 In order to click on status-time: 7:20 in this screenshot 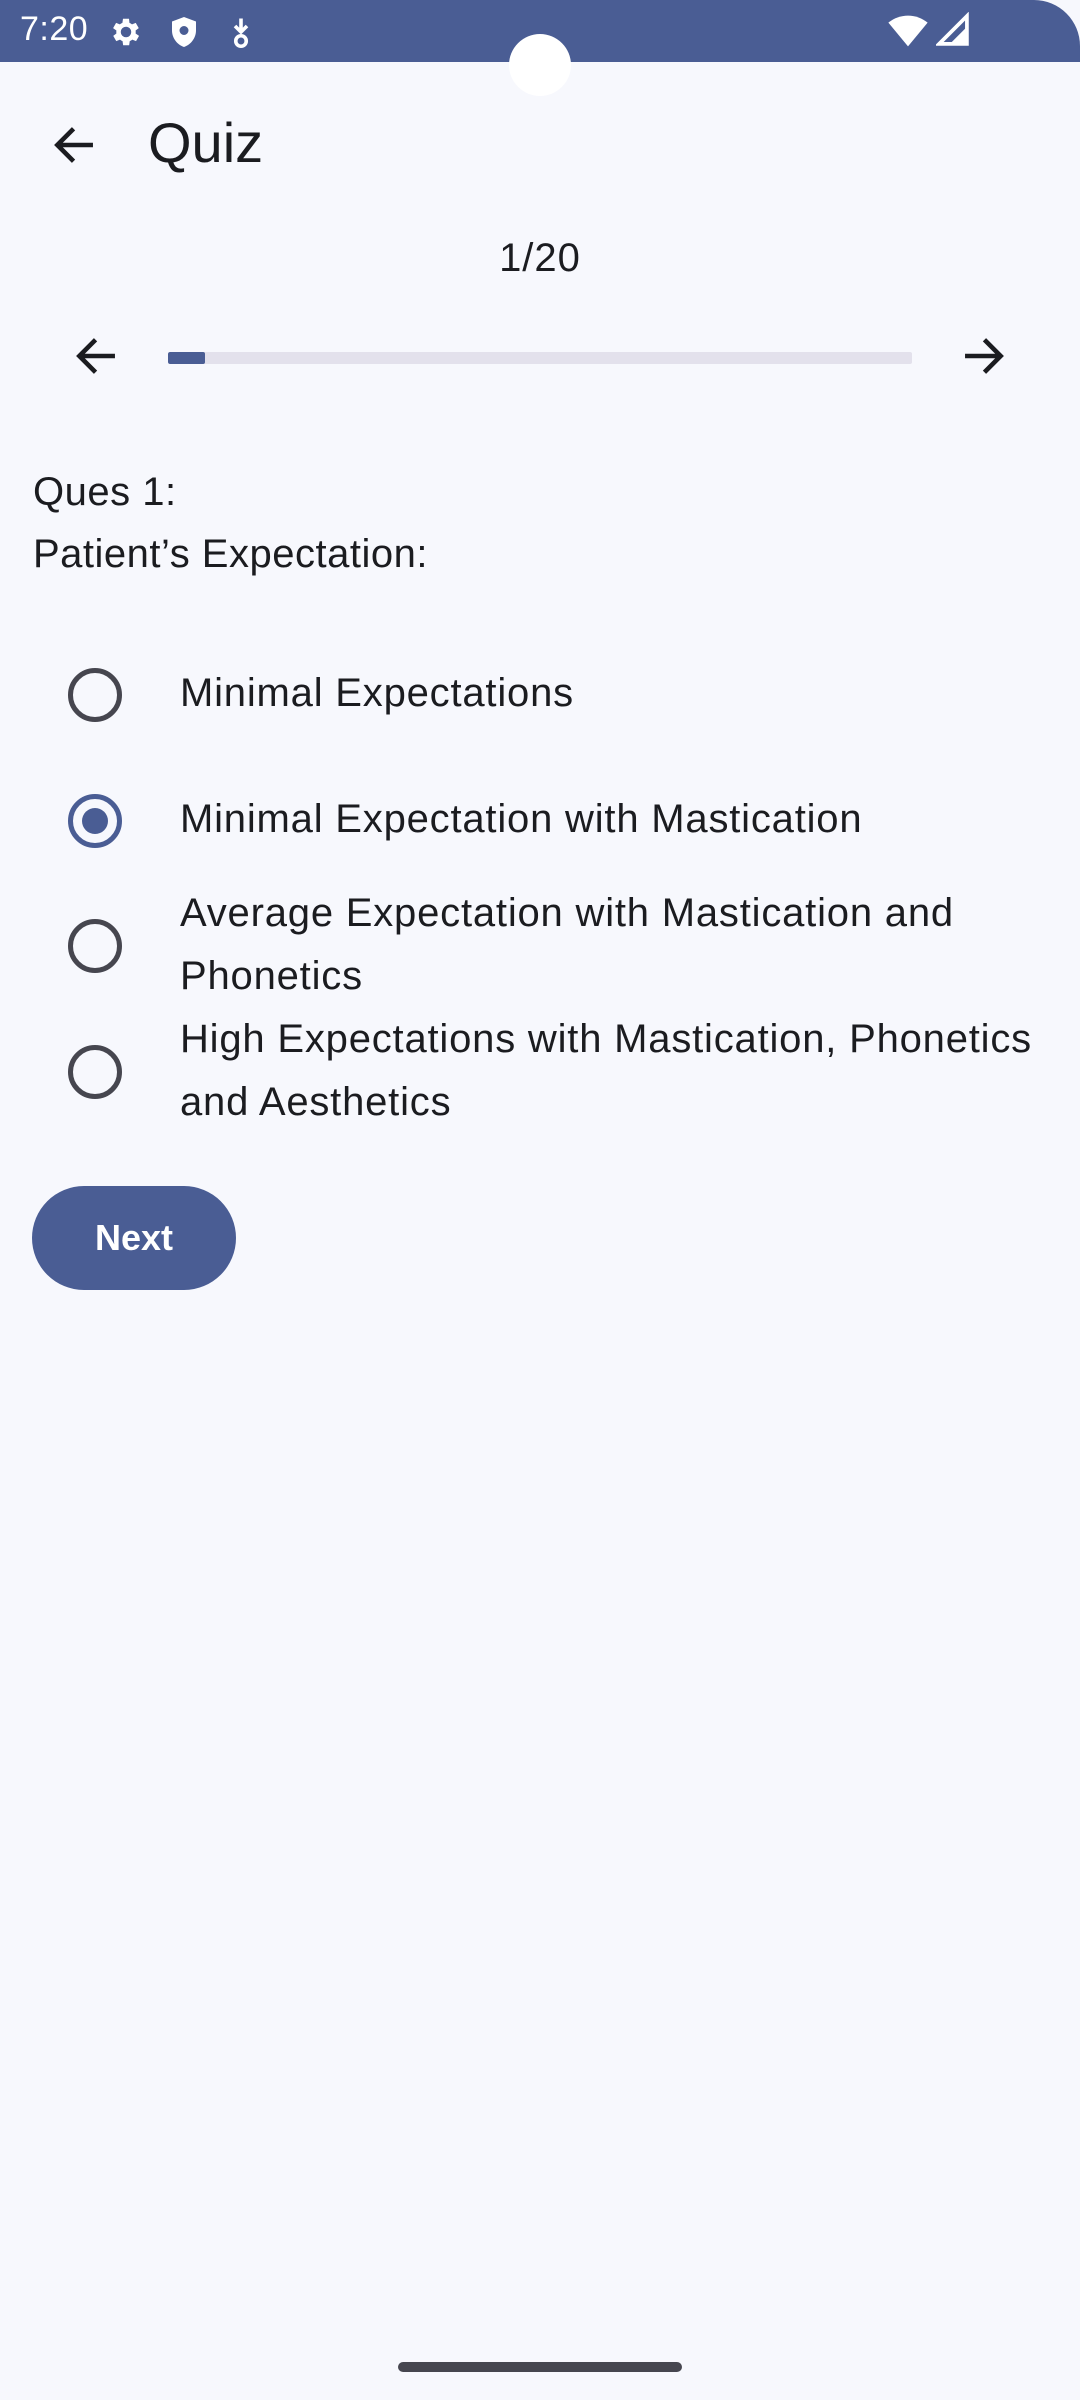, I will do `click(54, 29)`.